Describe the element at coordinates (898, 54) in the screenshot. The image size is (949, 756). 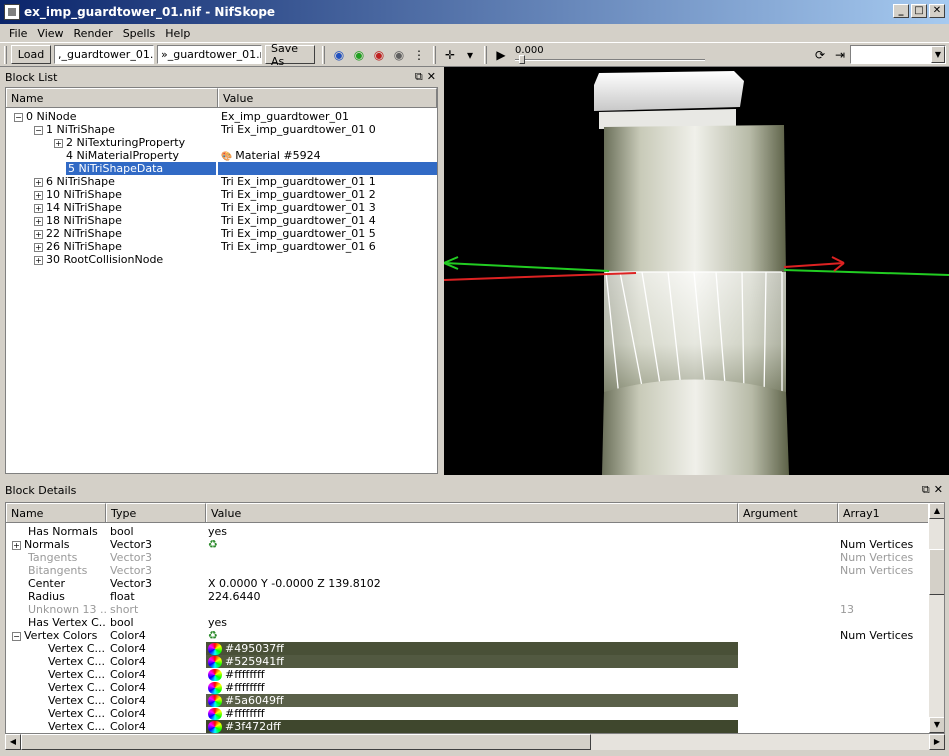
I see `animation-select: ▼` at that location.